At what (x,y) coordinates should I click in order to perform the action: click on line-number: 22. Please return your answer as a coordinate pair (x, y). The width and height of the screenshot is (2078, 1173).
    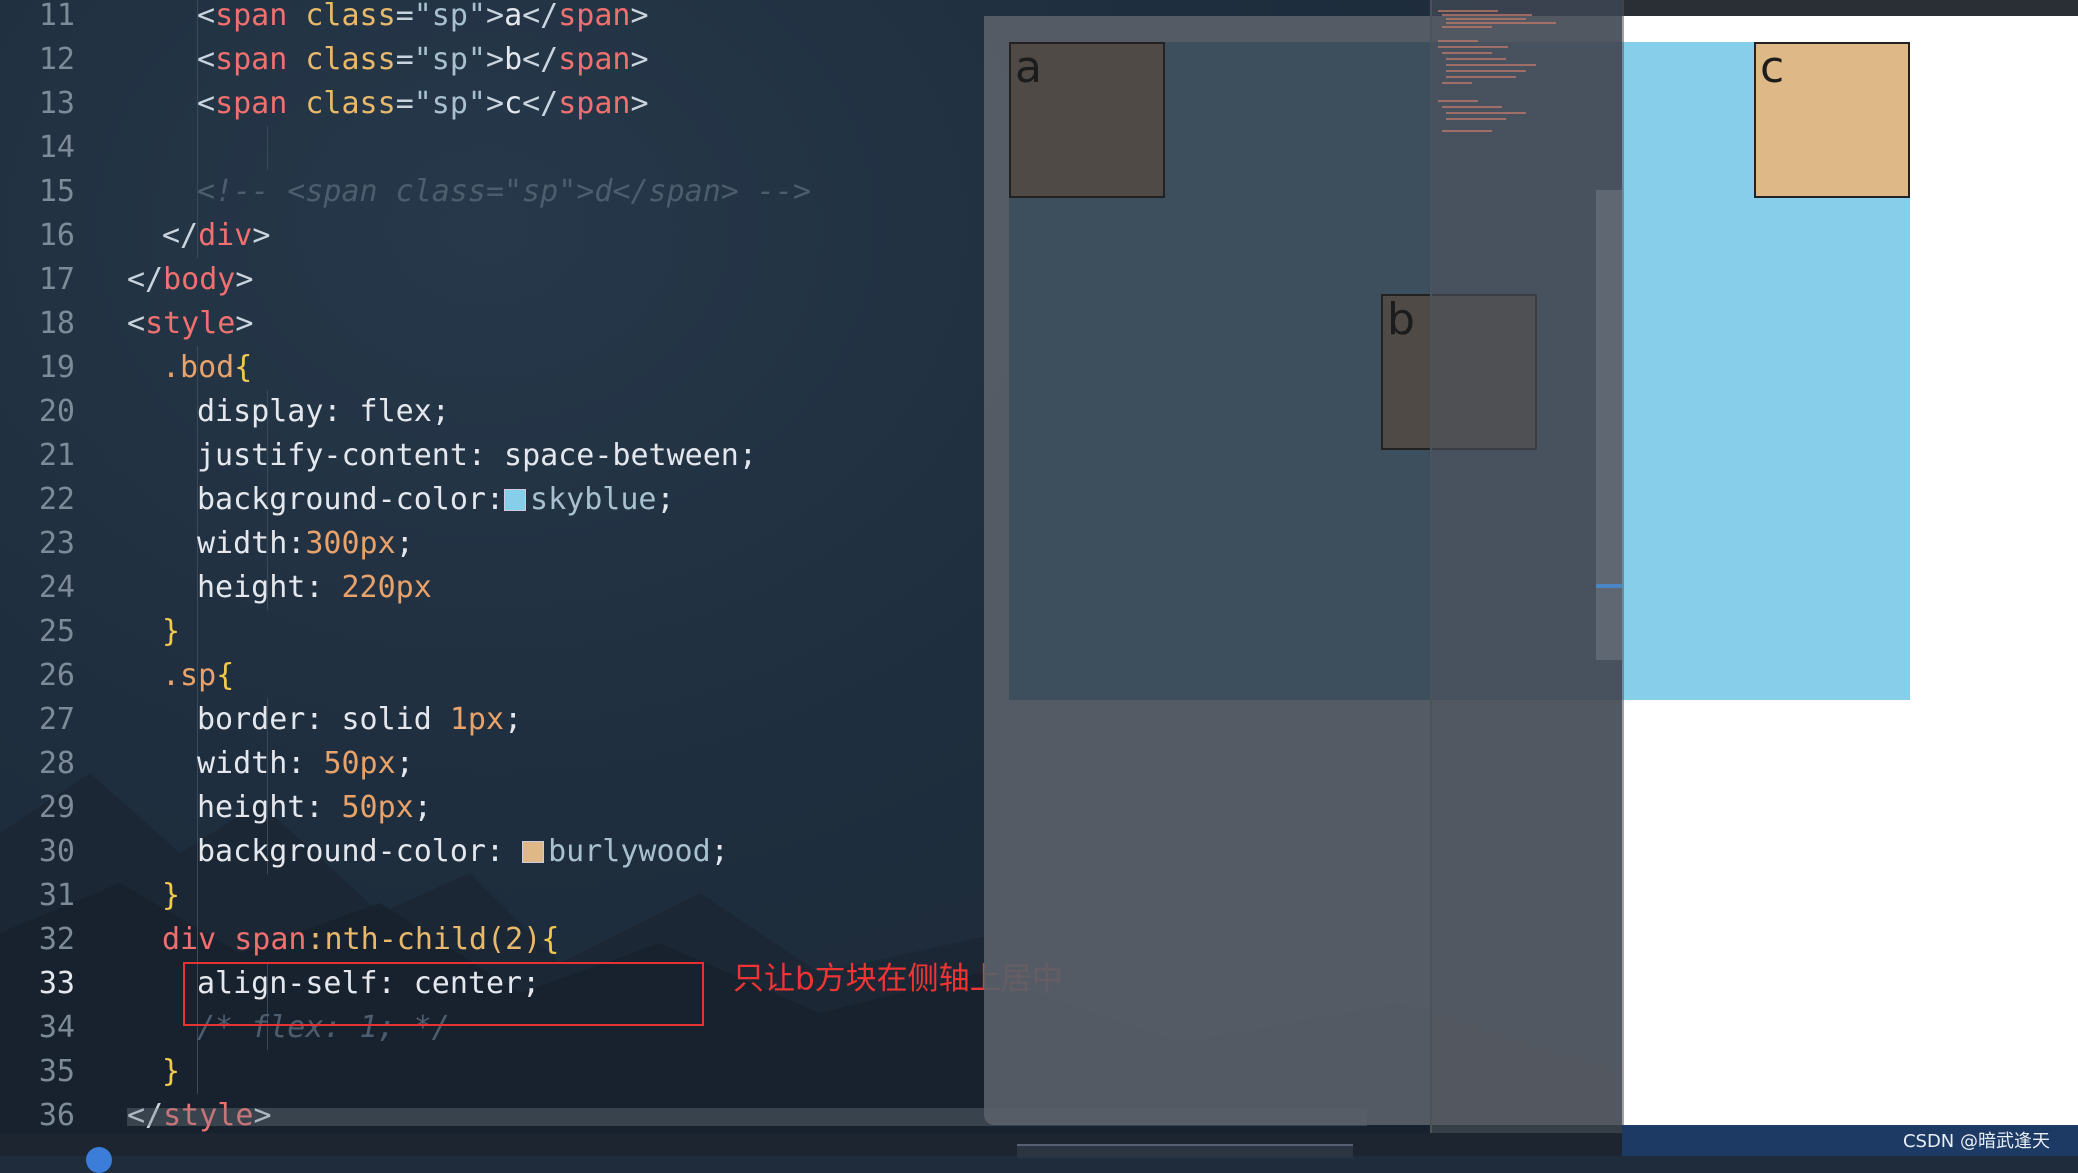
    Looking at the image, I should click on (56, 499).